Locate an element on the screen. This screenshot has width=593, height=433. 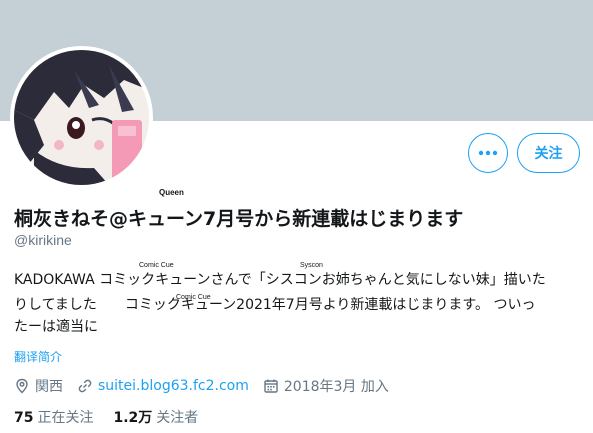
bio-ruby-comic-cue: Comic Cue is located at coordinates (156, 265).